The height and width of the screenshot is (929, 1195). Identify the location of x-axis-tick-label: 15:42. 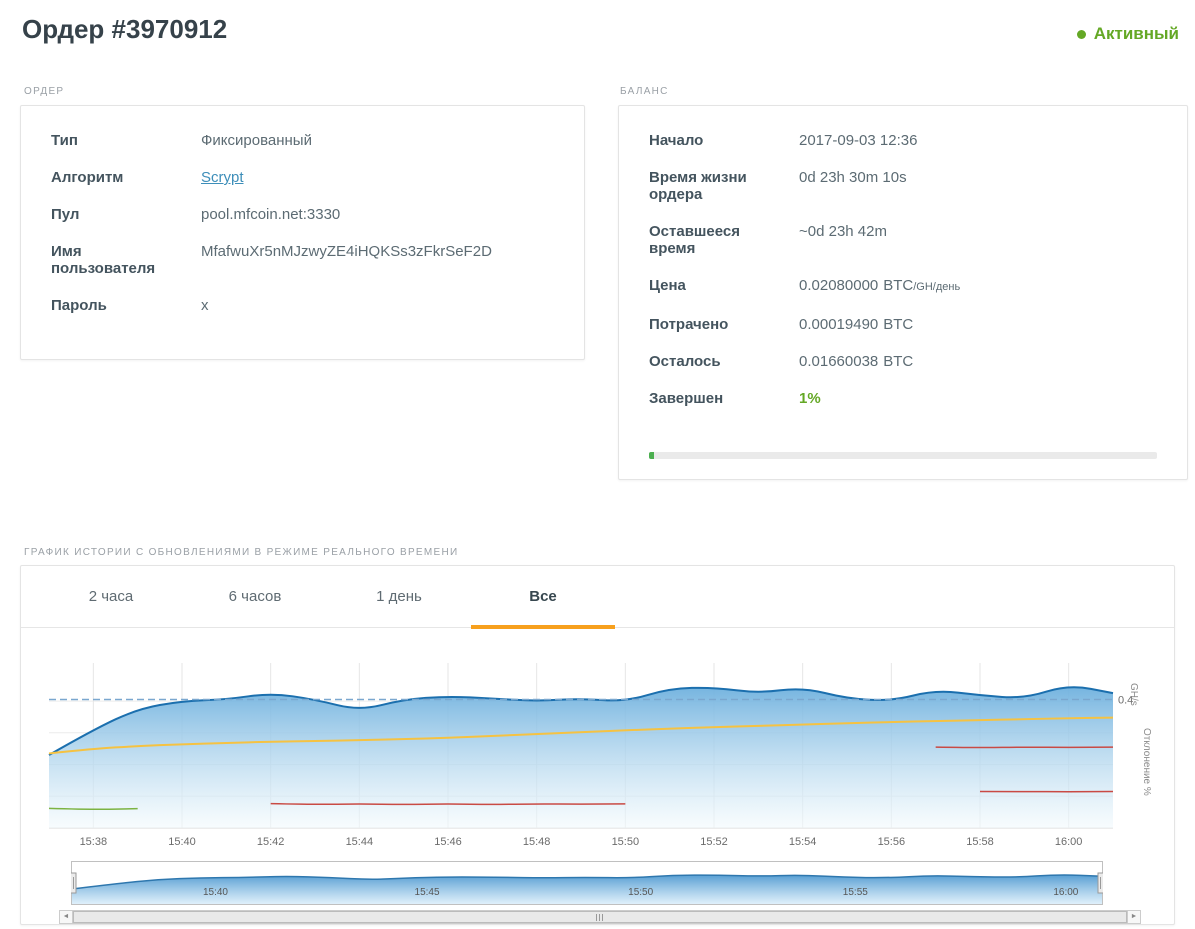
(271, 842).